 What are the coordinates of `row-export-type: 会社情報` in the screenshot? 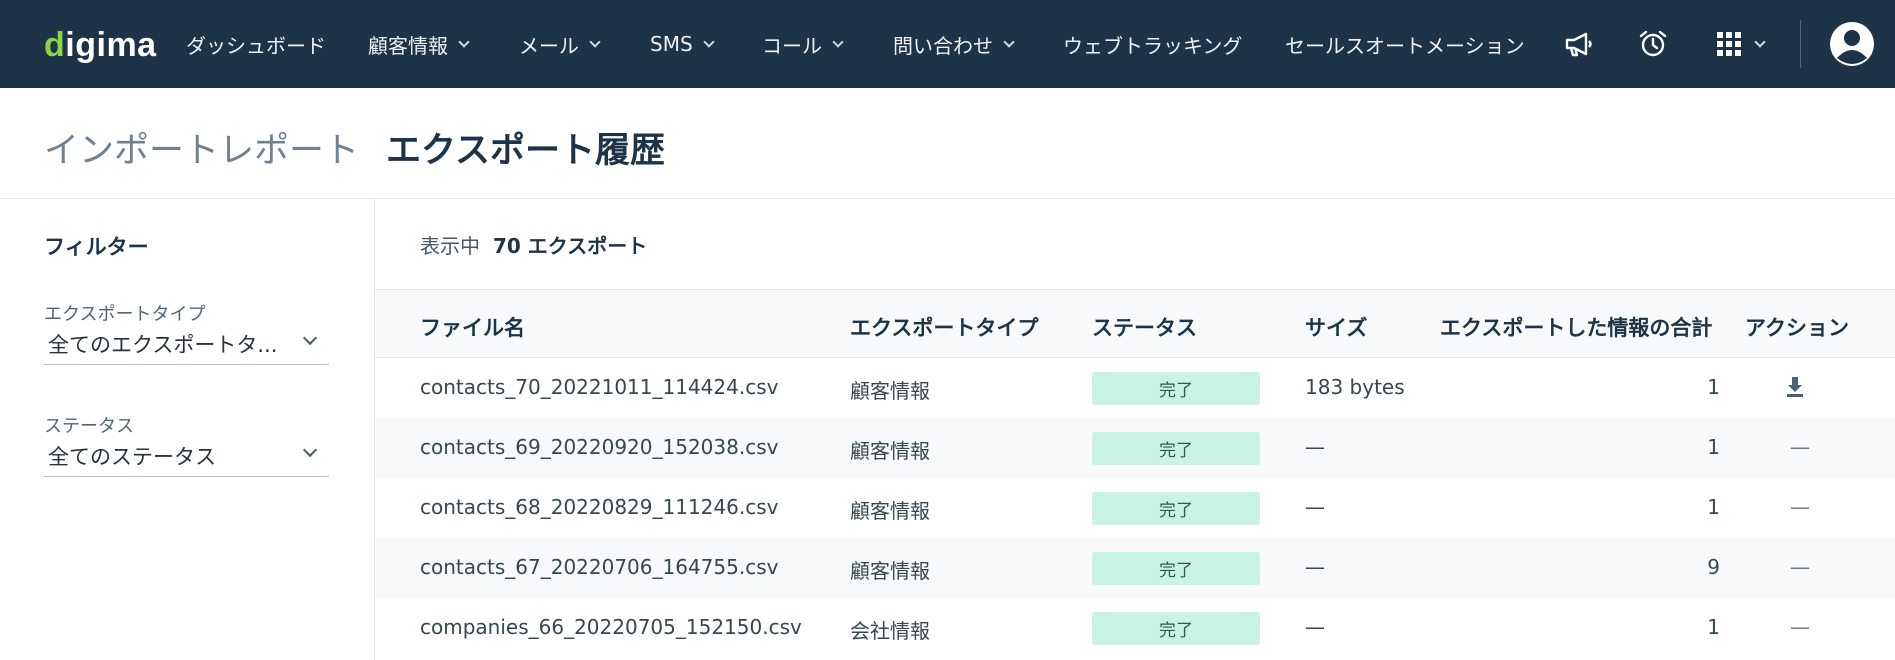 It's located at (890, 631).